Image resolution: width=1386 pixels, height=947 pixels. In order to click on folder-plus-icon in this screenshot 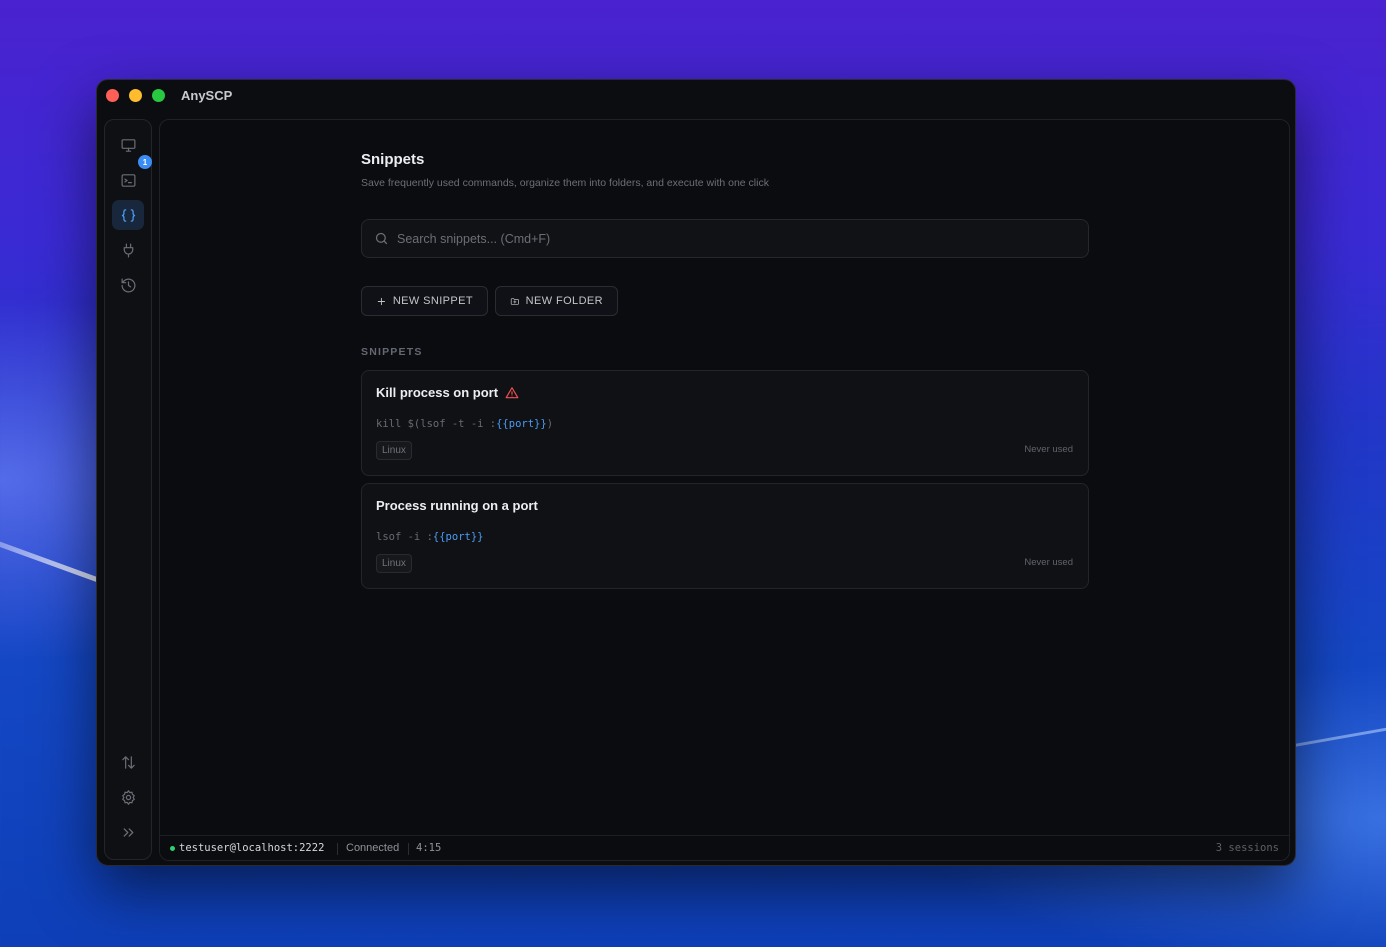, I will do `click(514, 301)`.